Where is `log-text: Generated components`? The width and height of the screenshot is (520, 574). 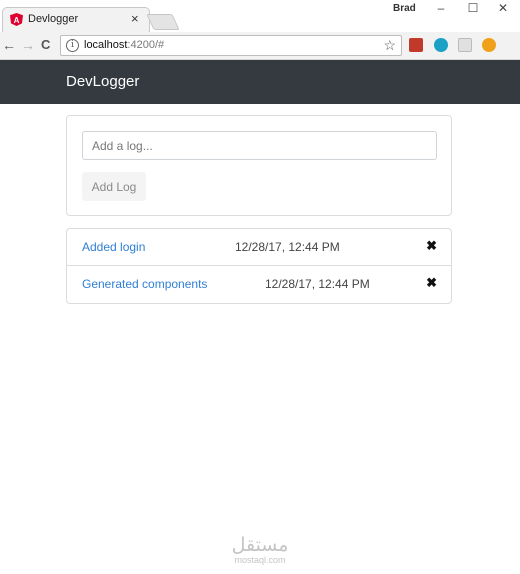
log-text: Generated components is located at coordinates (144, 284).